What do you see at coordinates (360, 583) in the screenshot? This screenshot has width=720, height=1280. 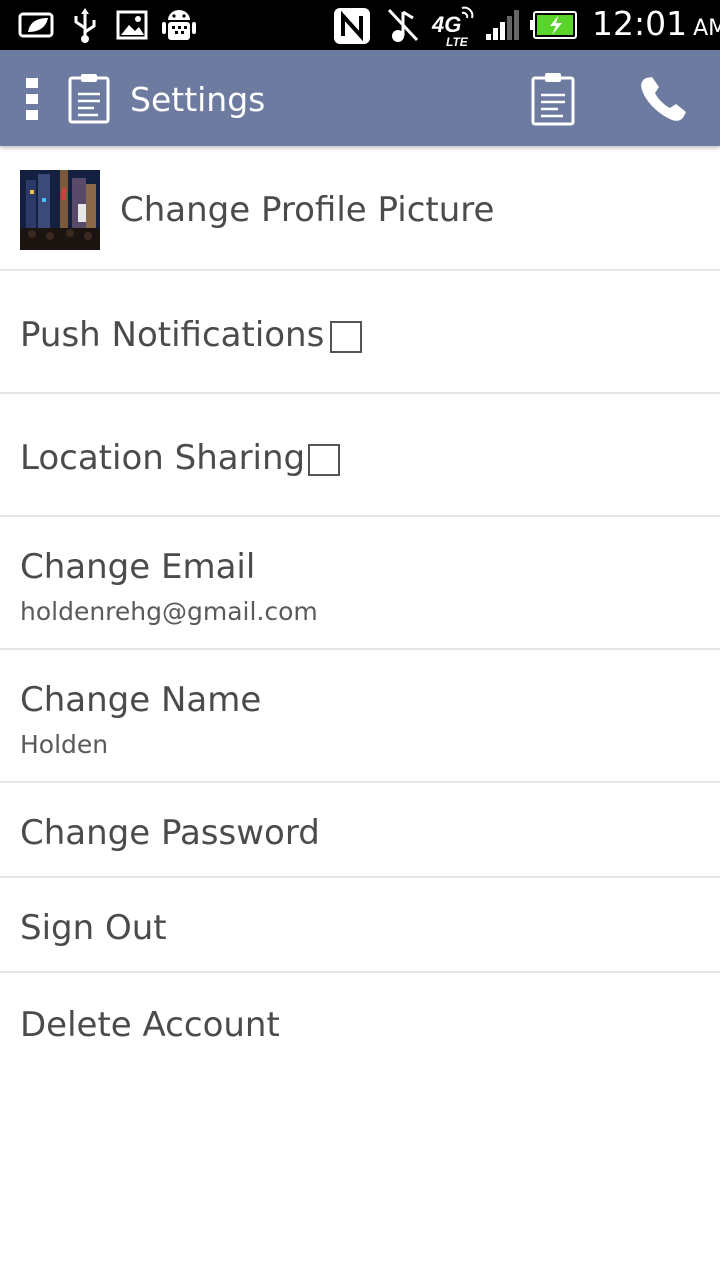 I see `change-email-item: Change Email holdenrehg@gmail.com` at bounding box center [360, 583].